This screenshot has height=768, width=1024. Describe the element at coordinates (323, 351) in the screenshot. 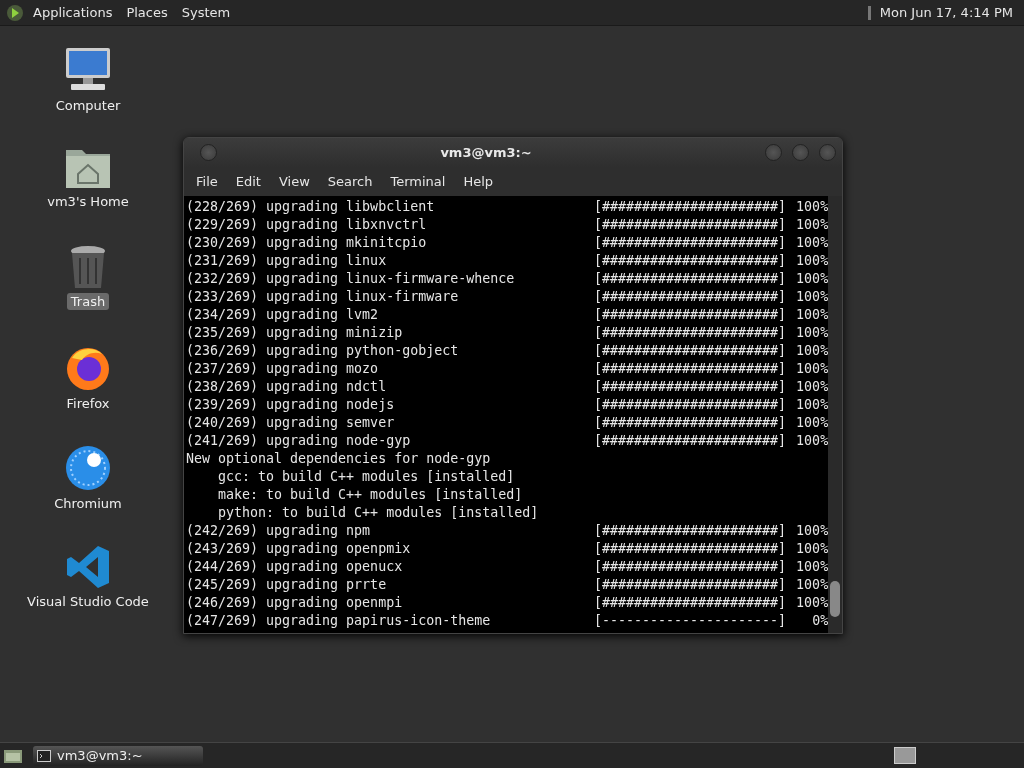

I see `terminal-line: (236/269) upgrading python-gobject` at that location.